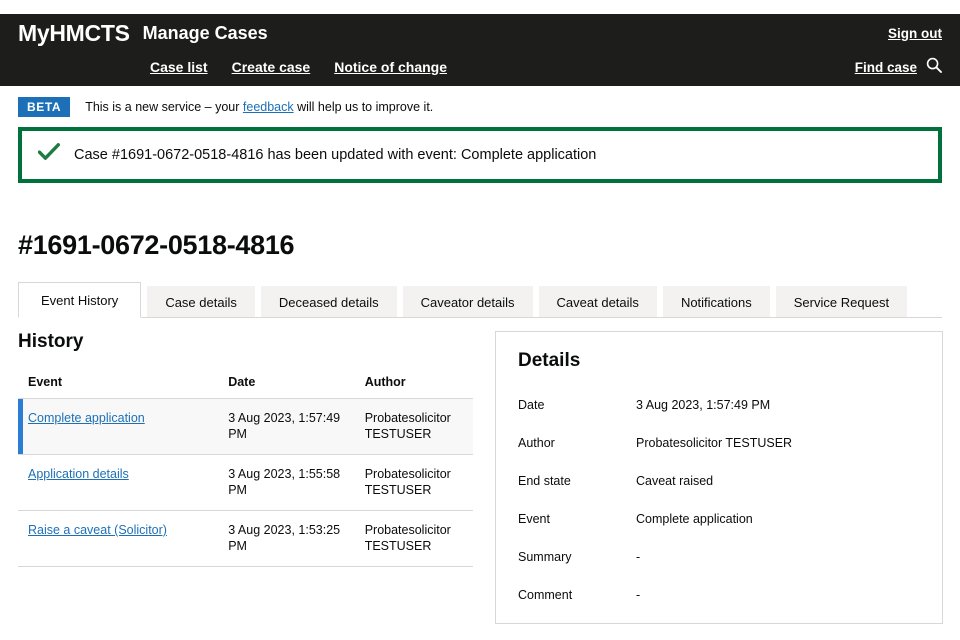  I want to click on history-event-cell: Raise a caveat (Solicitor), so click(118, 538).